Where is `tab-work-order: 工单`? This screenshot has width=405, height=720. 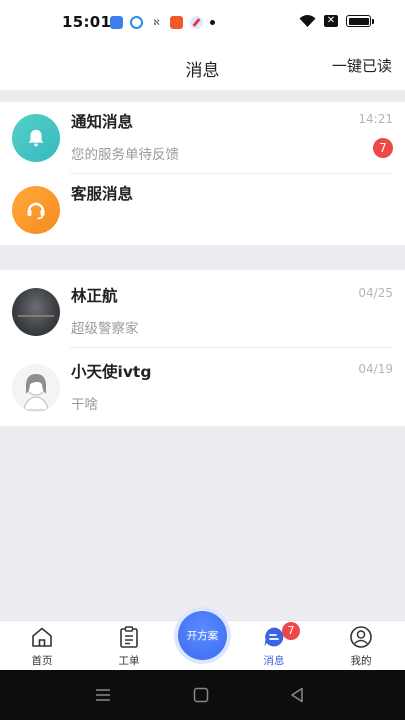 tab-work-order: 工单 is located at coordinates (129, 646).